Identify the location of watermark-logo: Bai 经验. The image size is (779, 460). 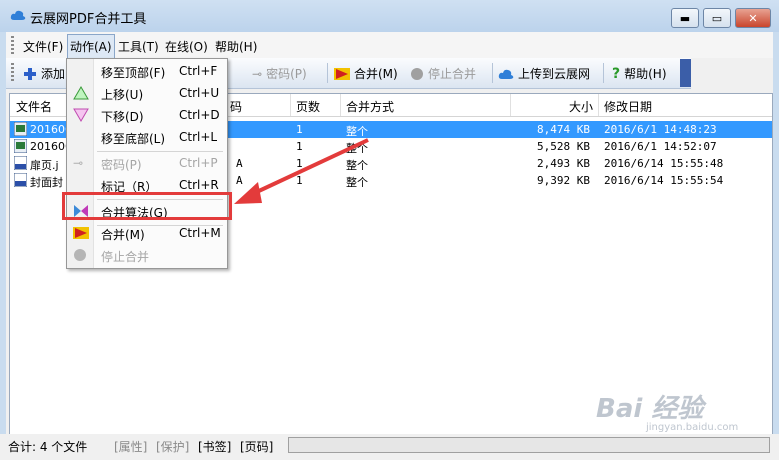
(650, 409).